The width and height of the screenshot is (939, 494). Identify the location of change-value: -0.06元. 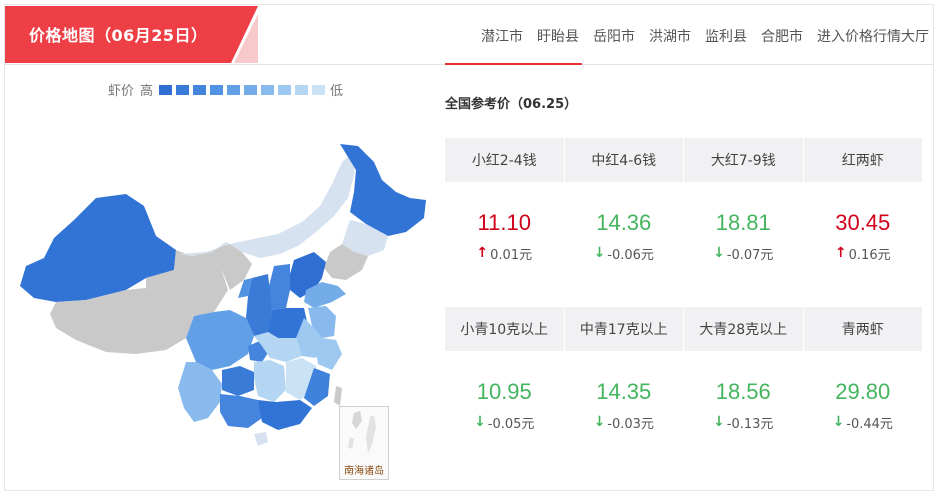
(630, 255).